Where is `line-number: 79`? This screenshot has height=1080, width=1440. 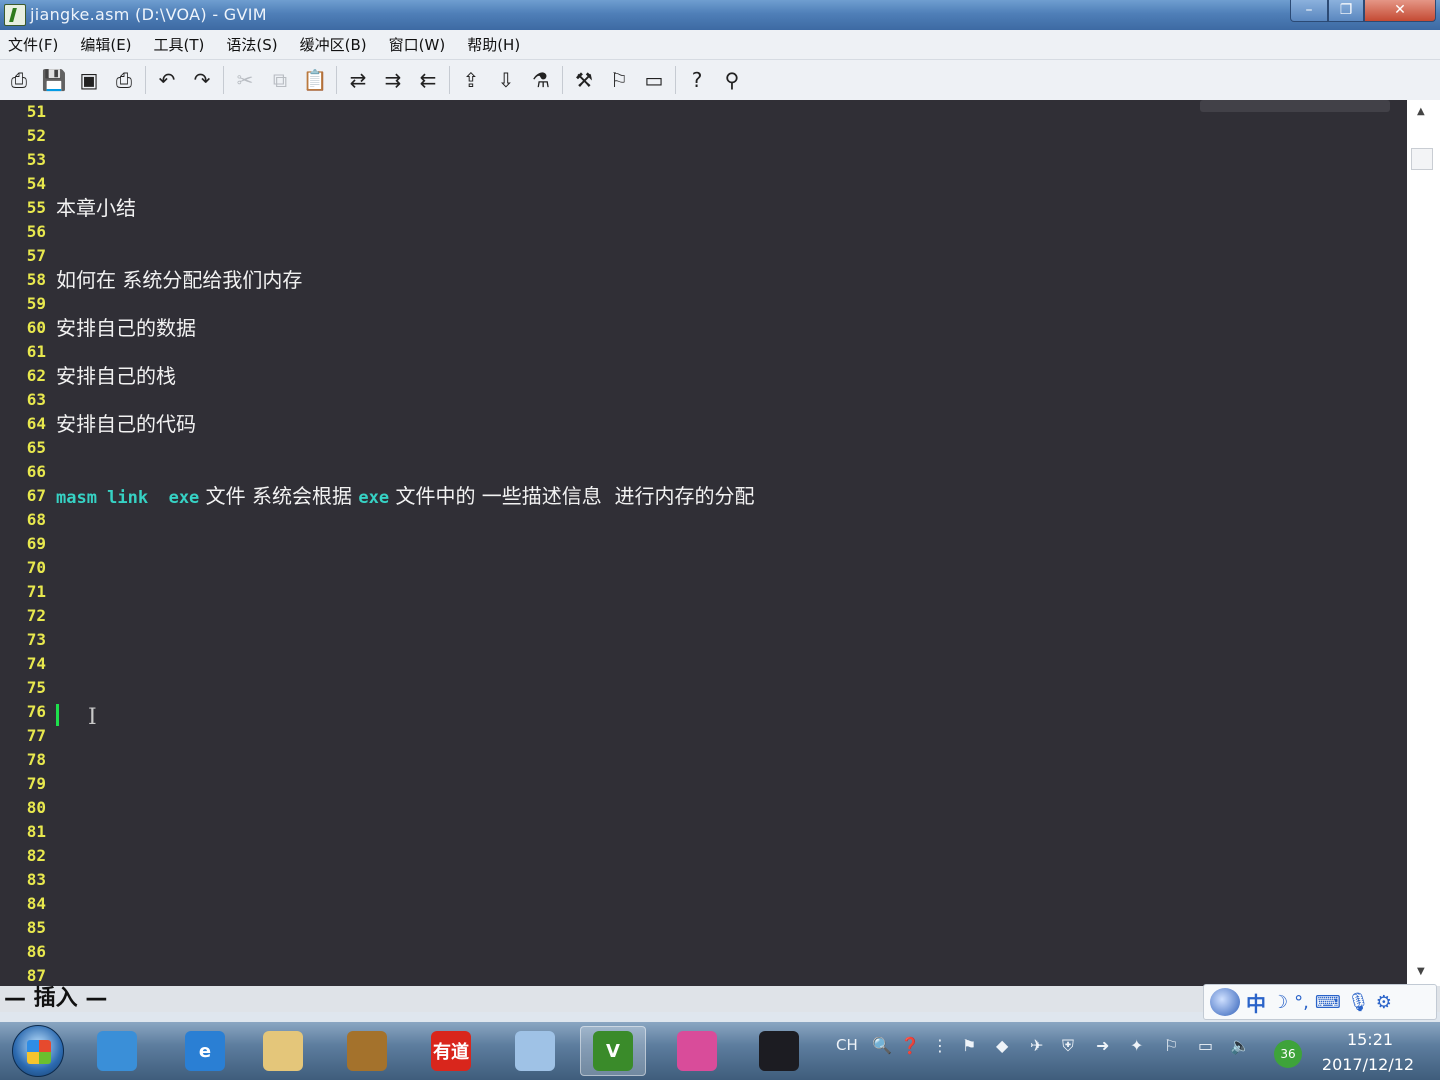 line-number: 79 is located at coordinates (36, 783).